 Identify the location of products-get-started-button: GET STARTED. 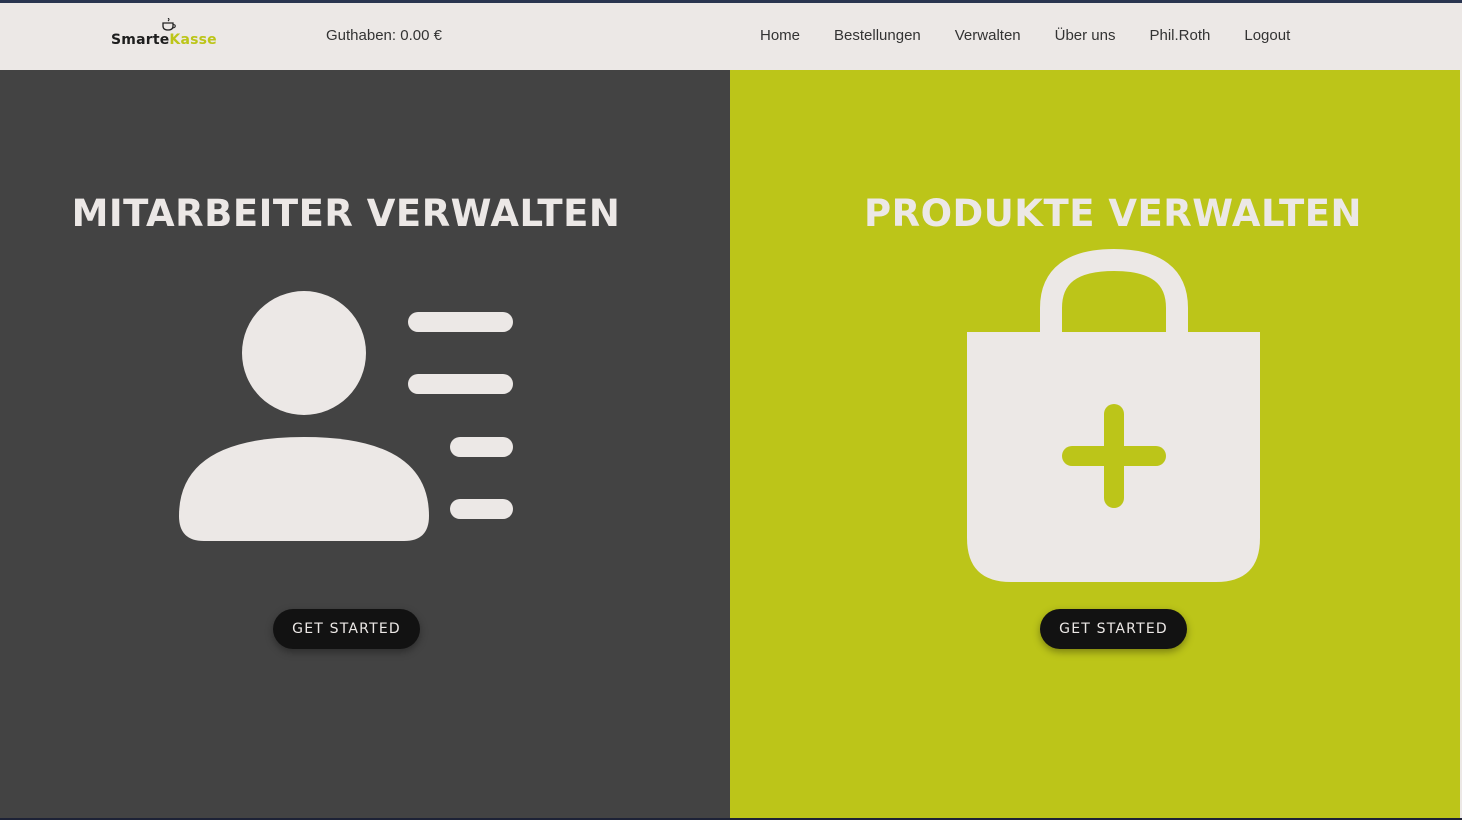
(1113, 629).